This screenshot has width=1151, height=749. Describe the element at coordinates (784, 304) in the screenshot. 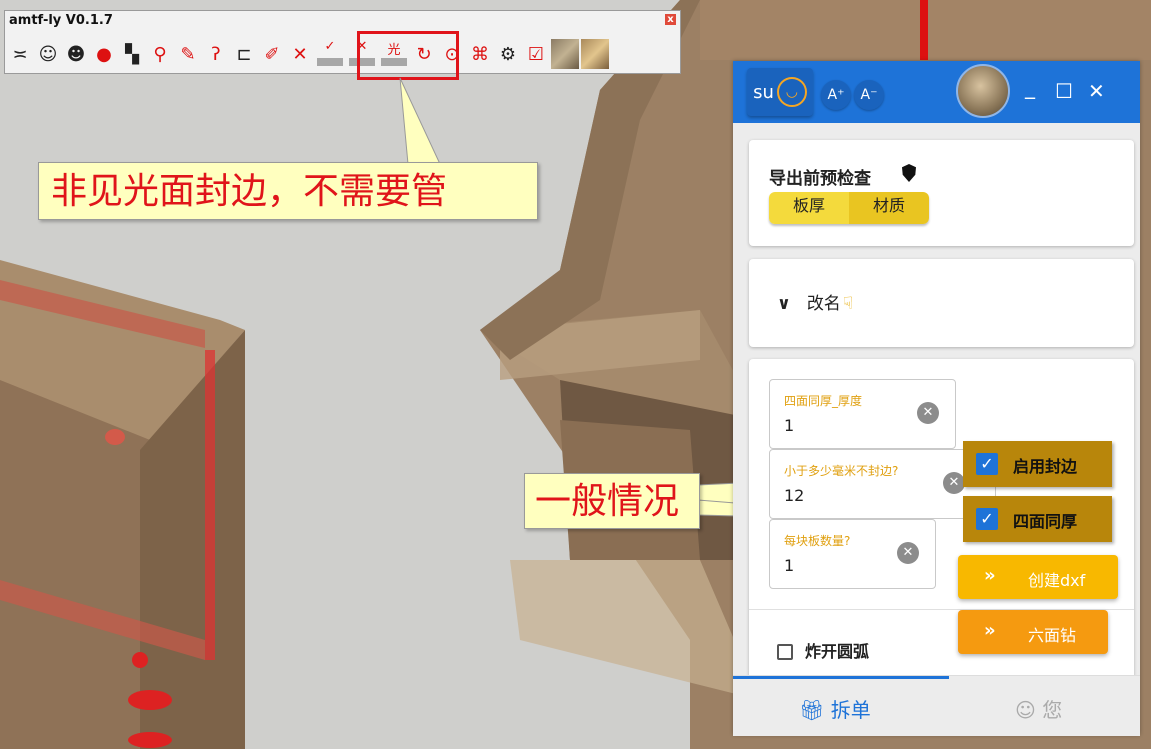

I see `chevron-down-icon: ∨` at that location.